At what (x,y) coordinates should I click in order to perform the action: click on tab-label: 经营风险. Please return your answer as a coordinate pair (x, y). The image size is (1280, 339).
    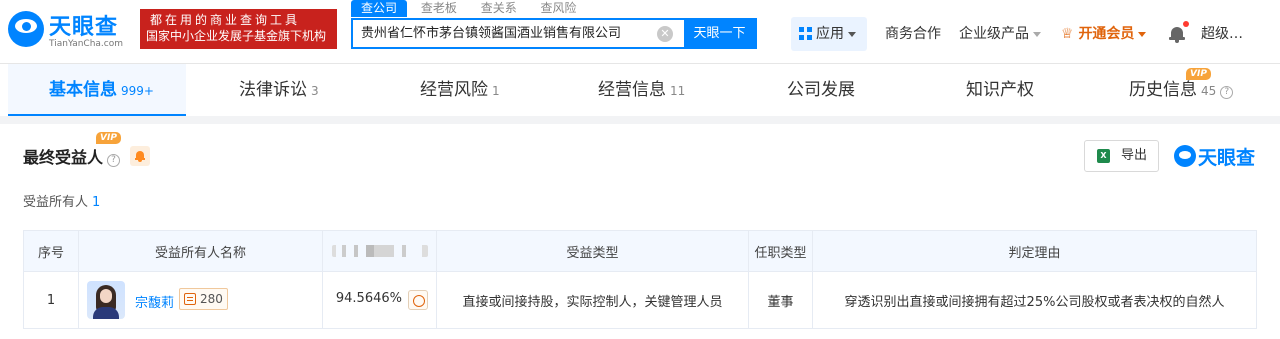
    Looking at the image, I should click on (454, 90).